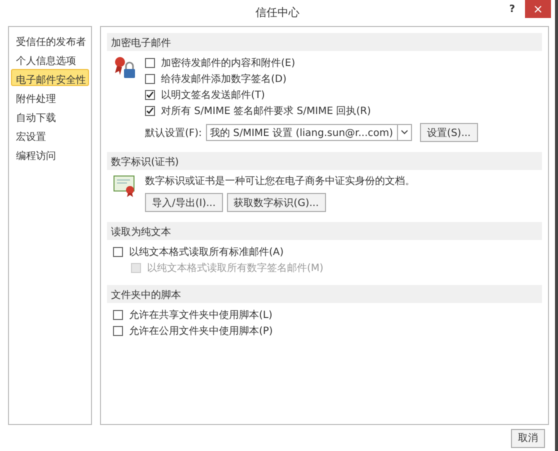  I want to click on checkbox-label: 加密待发邮件的内容和附件(E), so click(228, 63).